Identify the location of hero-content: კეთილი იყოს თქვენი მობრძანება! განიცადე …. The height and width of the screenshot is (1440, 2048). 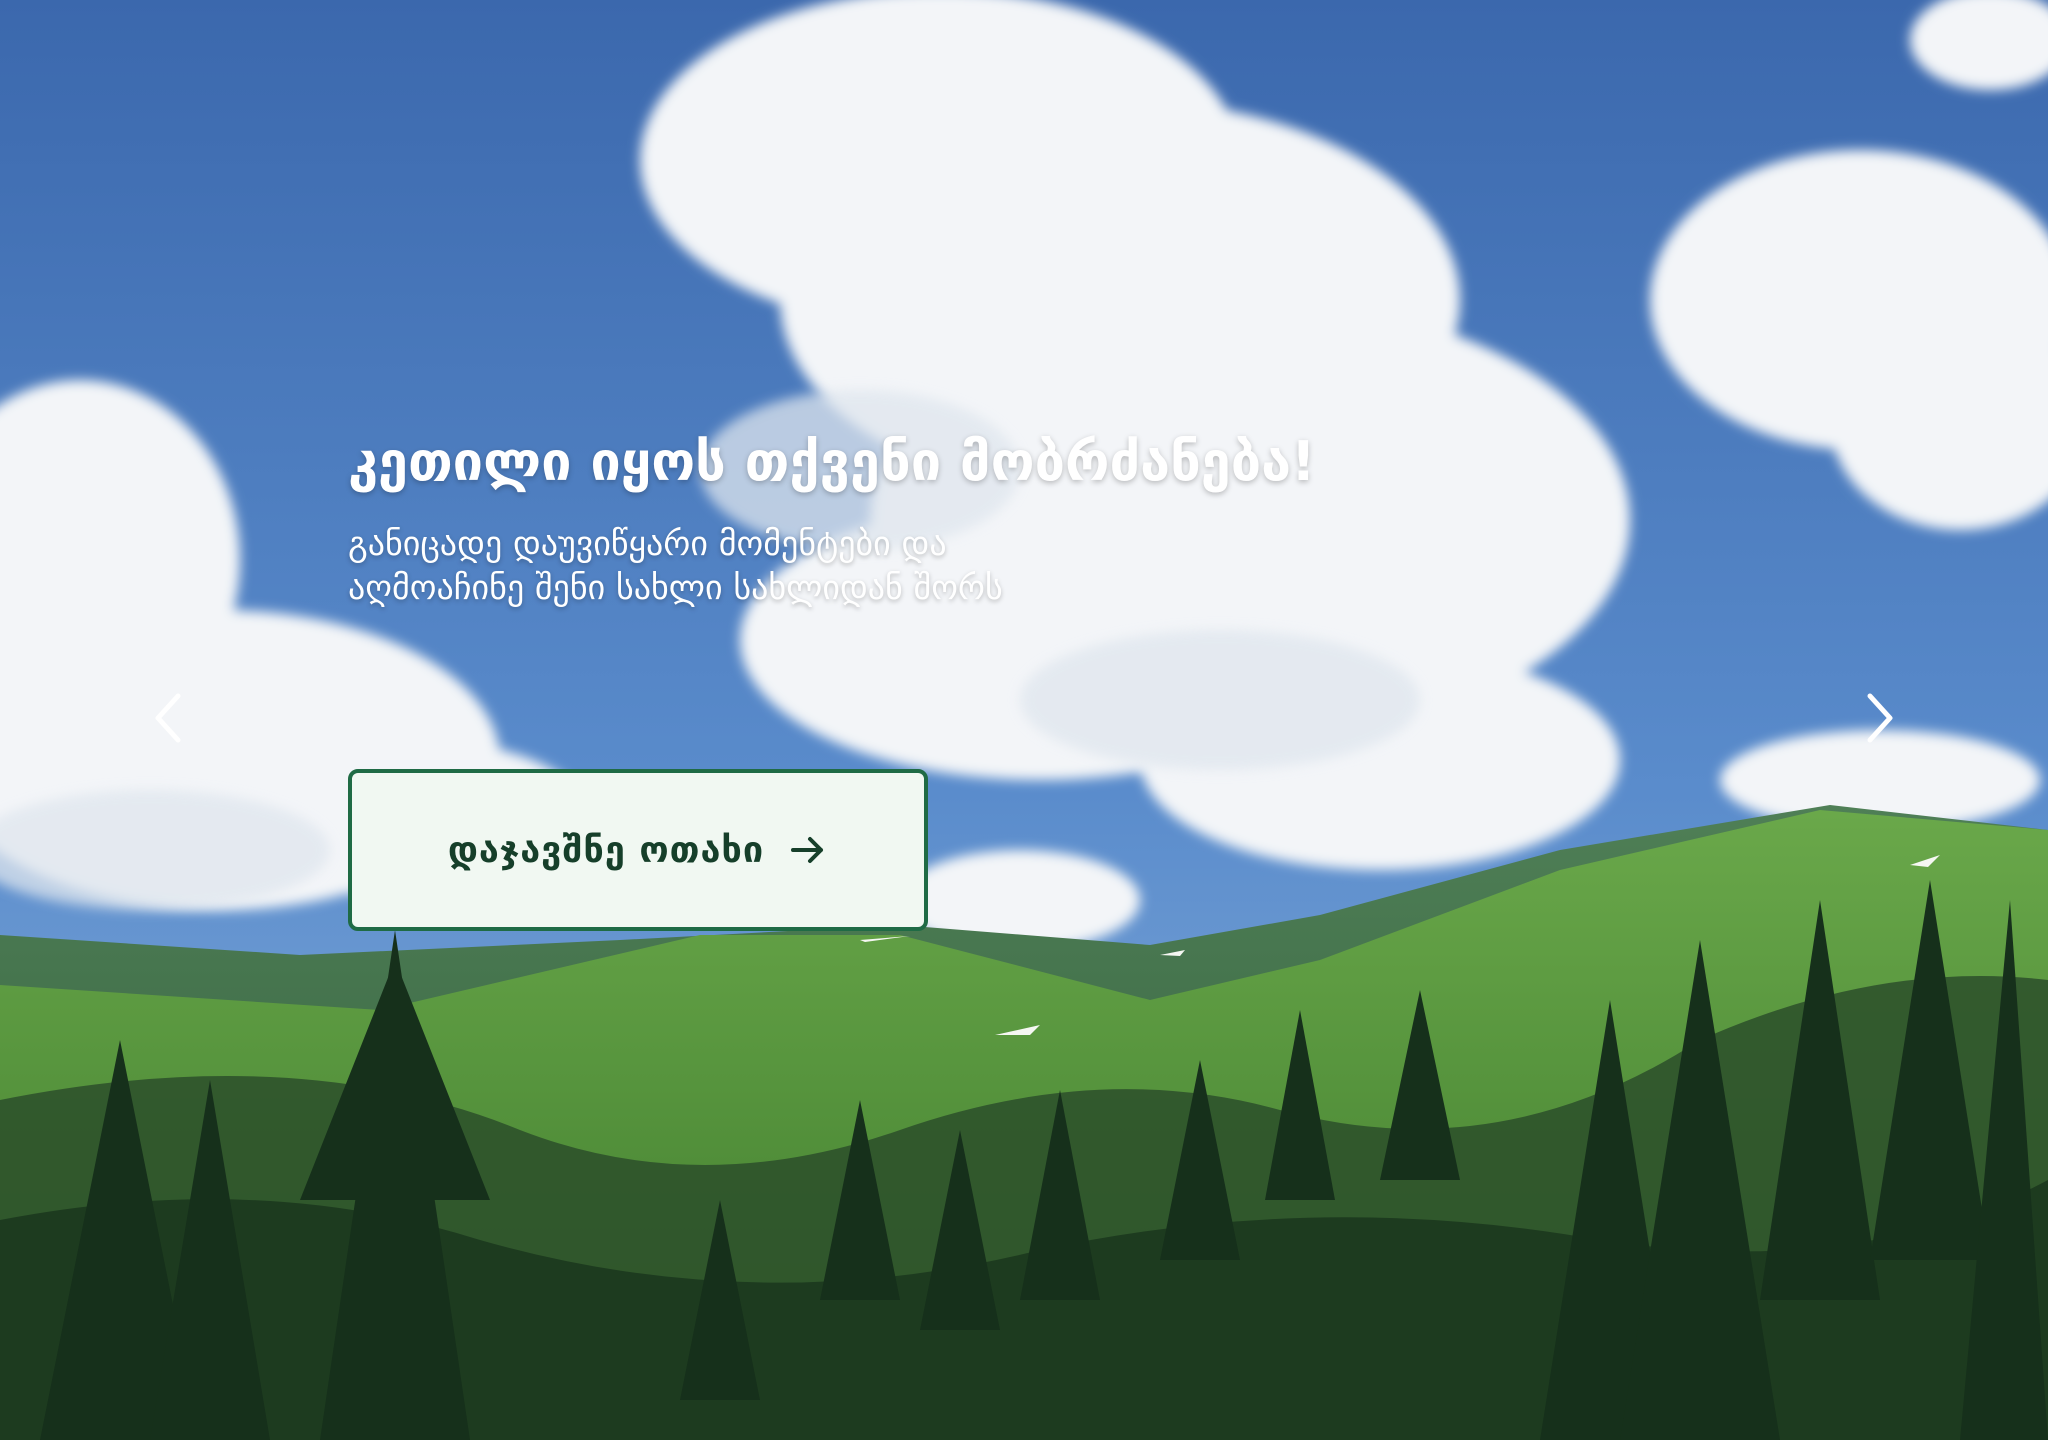
(998, 520).